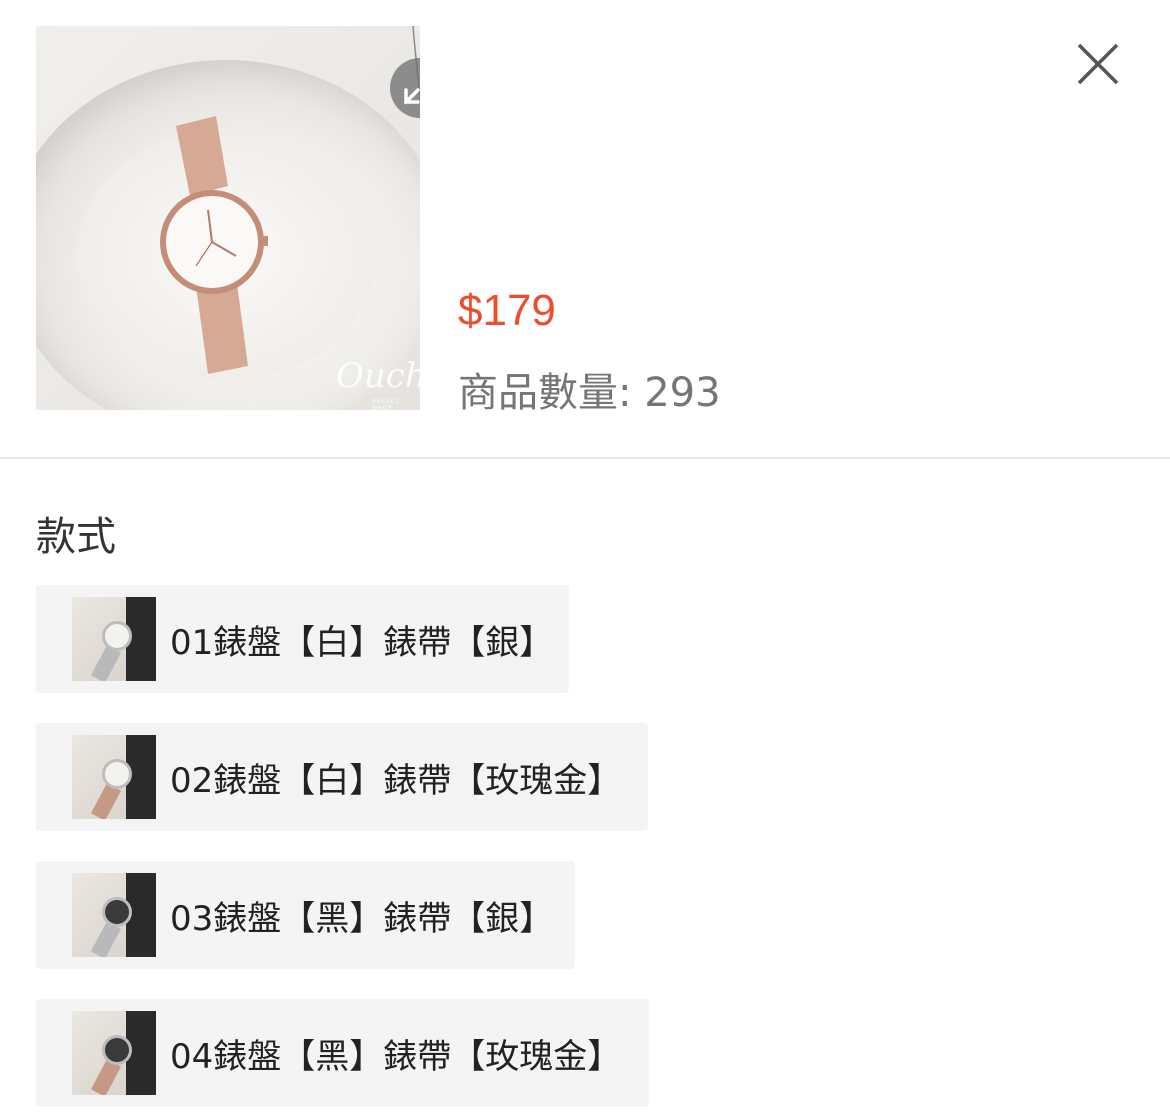 The height and width of the screenshot is (1112, 1170). I want to click on variation-section-title: 款式, so click(76, 537).